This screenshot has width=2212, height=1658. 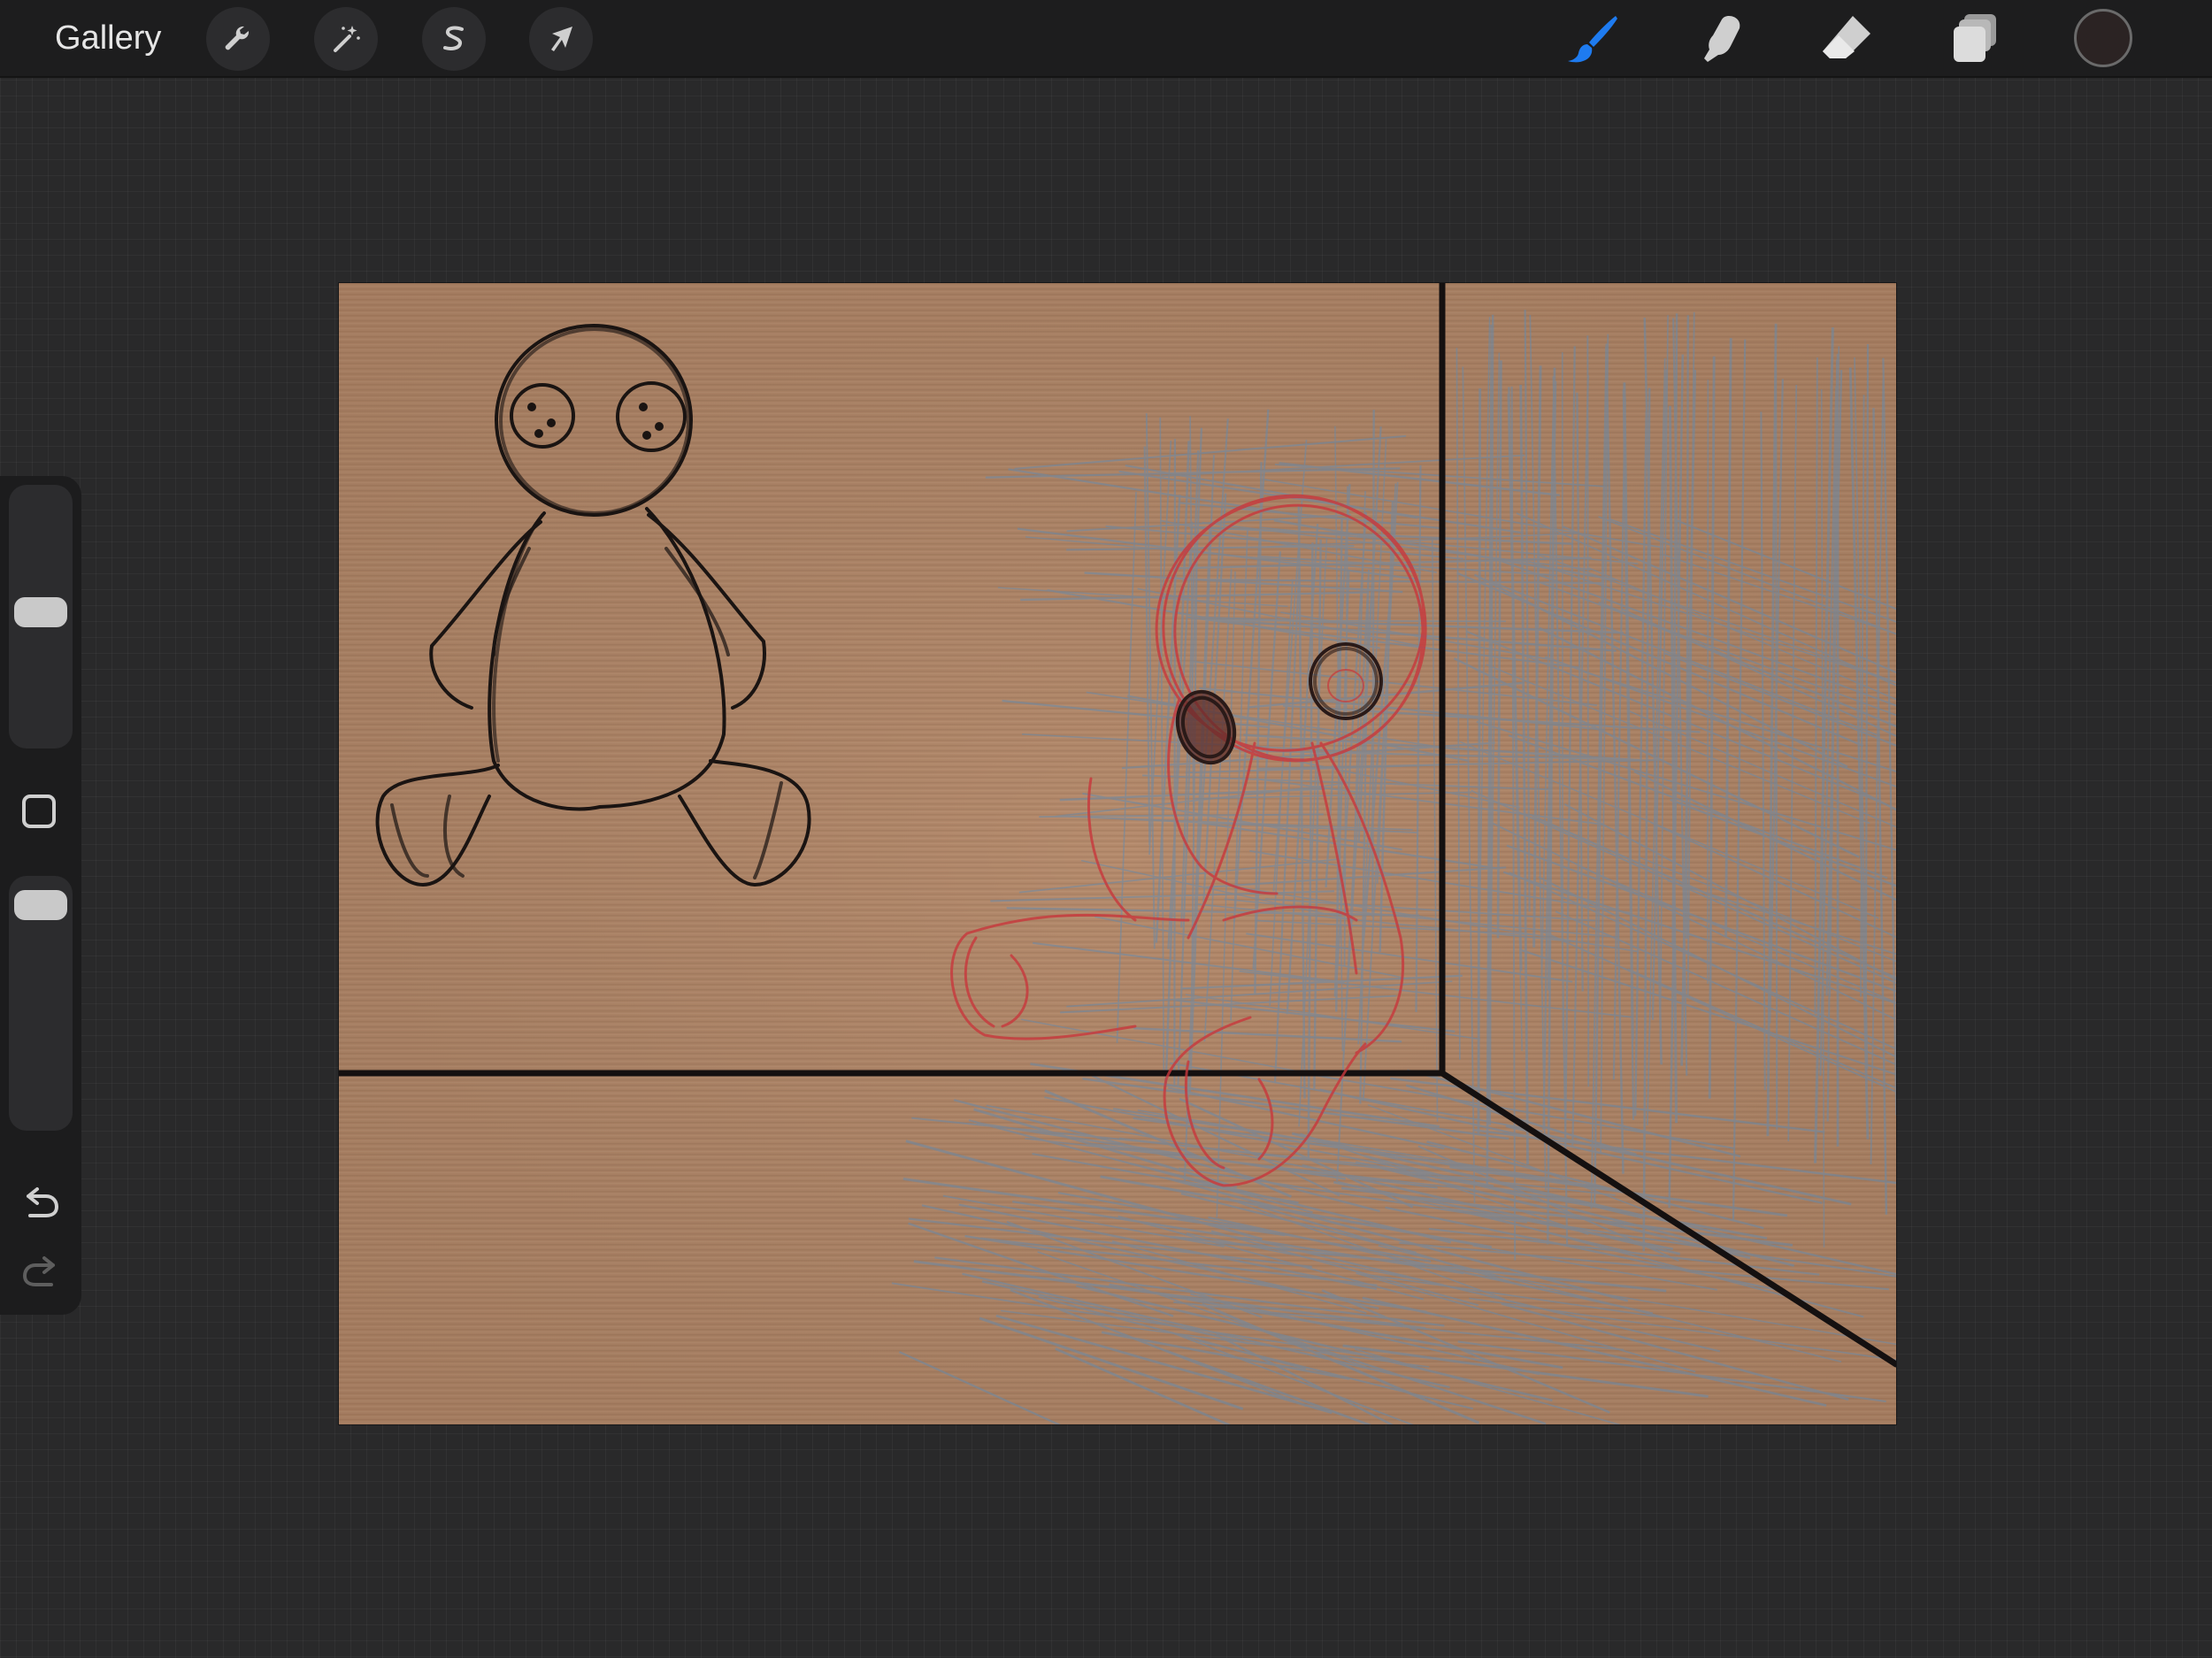 I want to click on redo-arrow-icon, so click(x=40, y=1272).